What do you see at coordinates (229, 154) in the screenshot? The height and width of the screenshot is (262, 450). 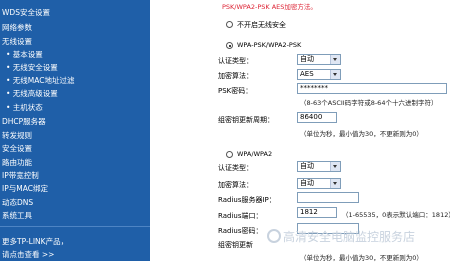 I see `radio-wpa` at bounding box center [229, 154].